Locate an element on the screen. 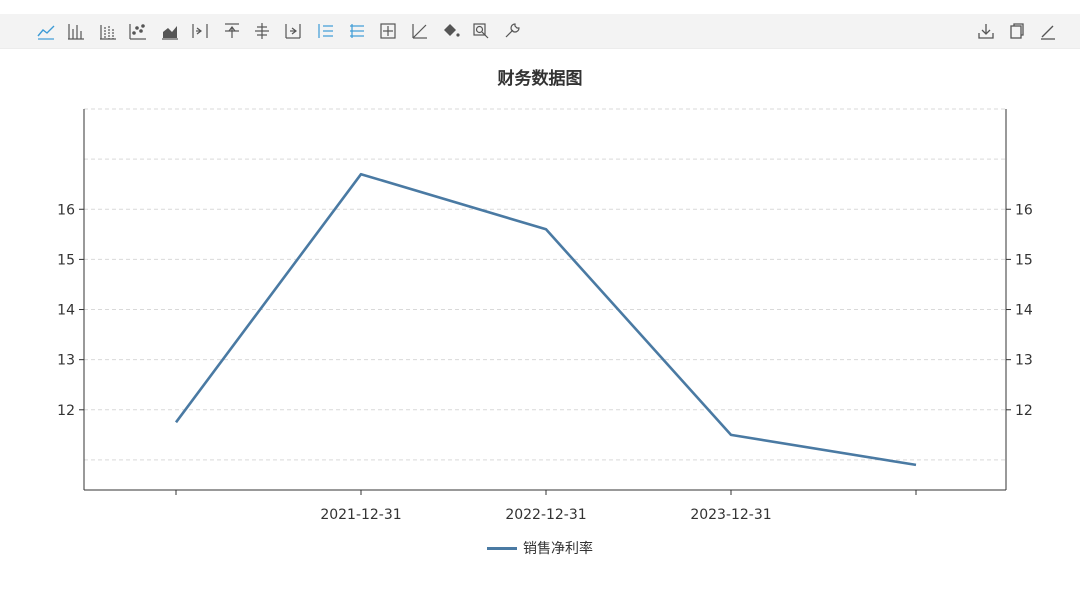  y-tick-label-left: 13 is located at coordinates (66, 361).